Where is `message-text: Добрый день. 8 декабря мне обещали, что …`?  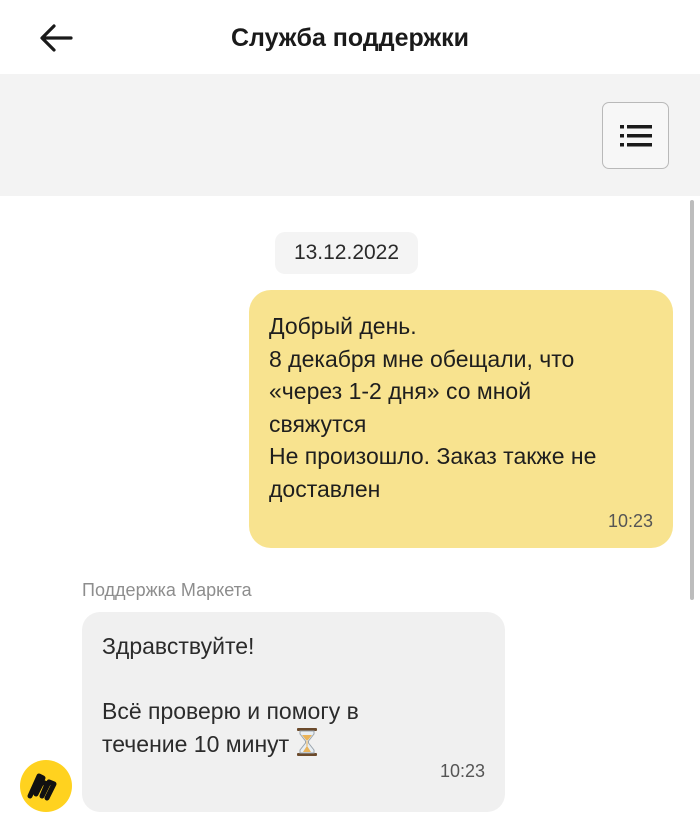
message-text: Добрый день. 8 декабря мне обещали, что … is located at coordinates (433, 407).